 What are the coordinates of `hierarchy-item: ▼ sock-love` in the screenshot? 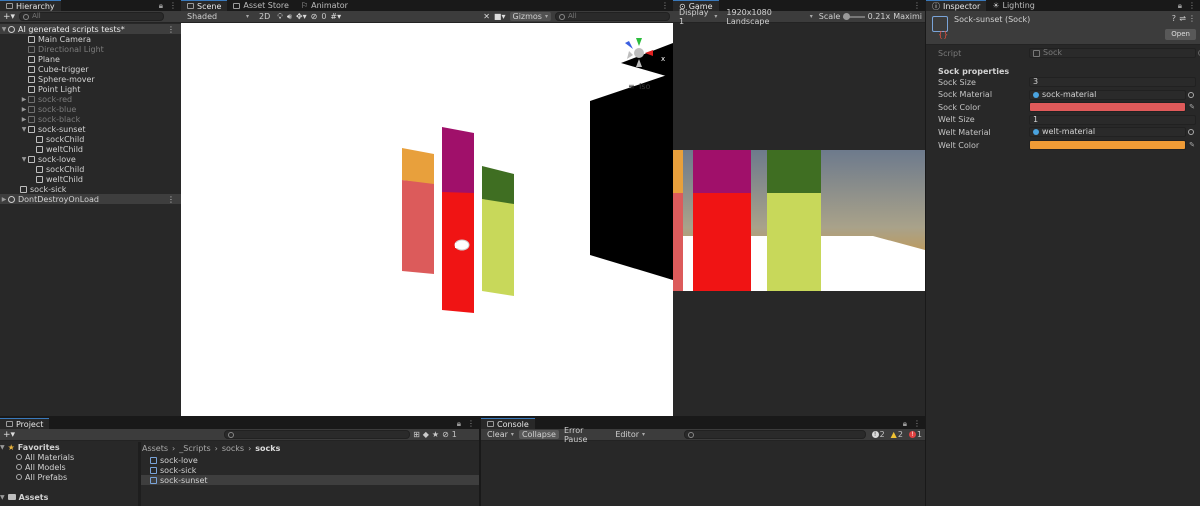 It's located at (90, 159).